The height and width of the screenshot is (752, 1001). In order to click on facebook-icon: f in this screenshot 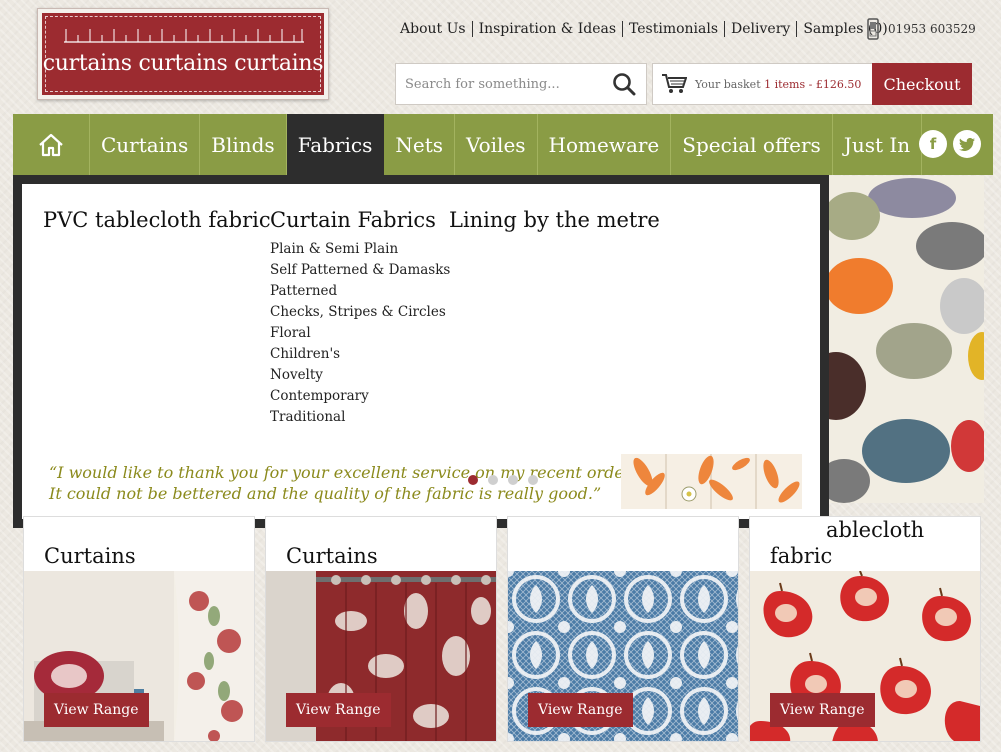, I will do `click(933, 144)`.